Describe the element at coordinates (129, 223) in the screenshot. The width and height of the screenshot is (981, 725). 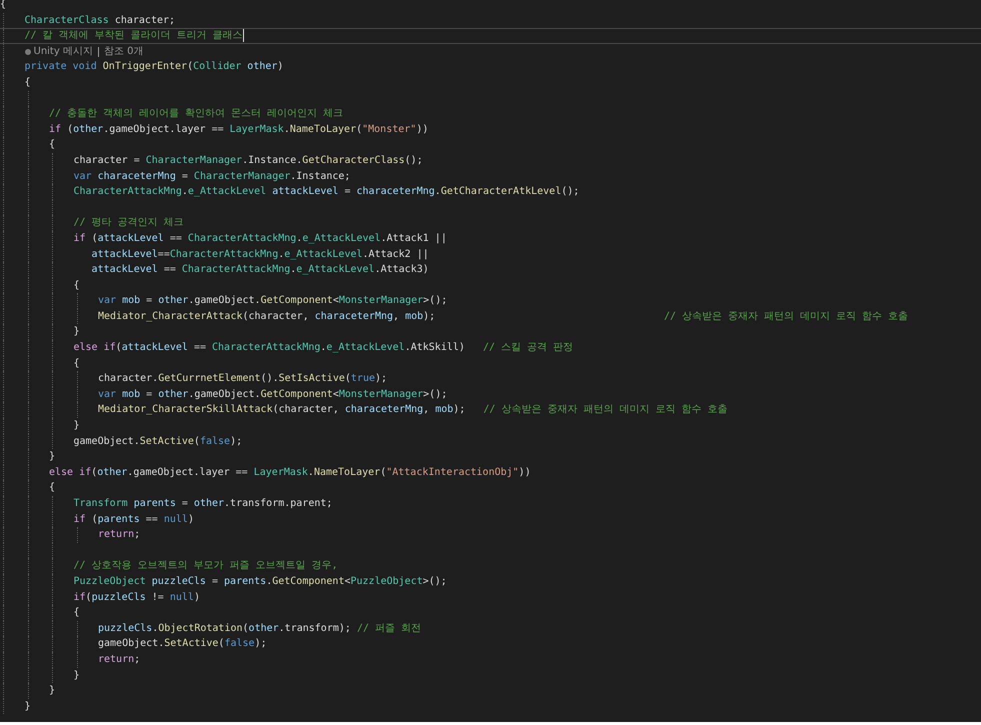
I see `code-line: // 평타 공격인지 체크` at that location.